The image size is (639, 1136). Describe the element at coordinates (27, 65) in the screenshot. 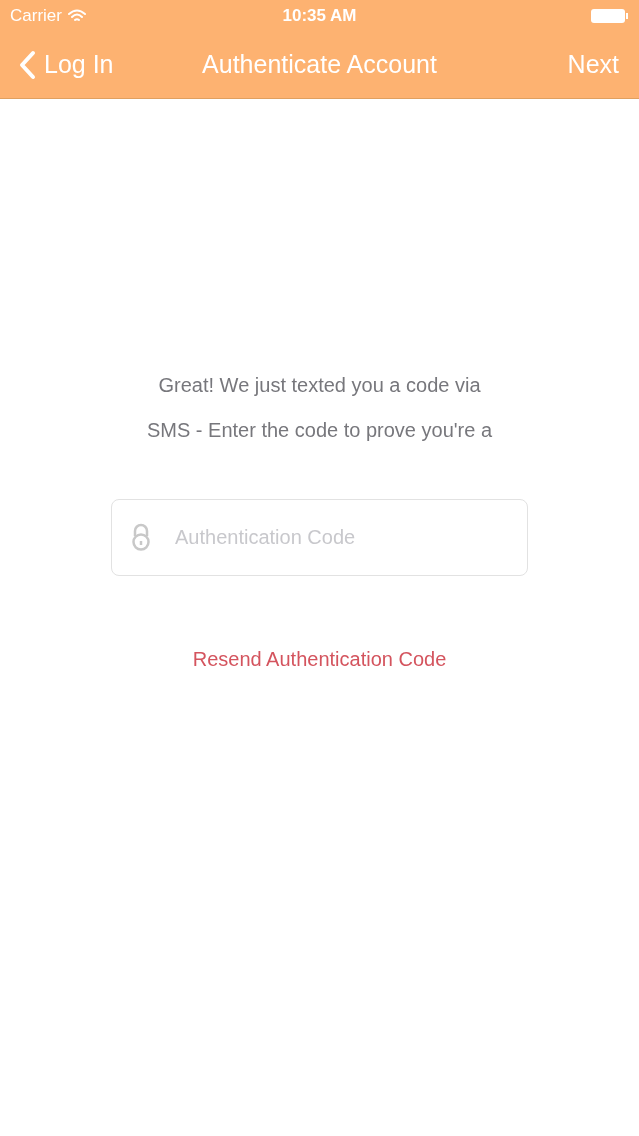

I see `chevron-left-icon` at that location.